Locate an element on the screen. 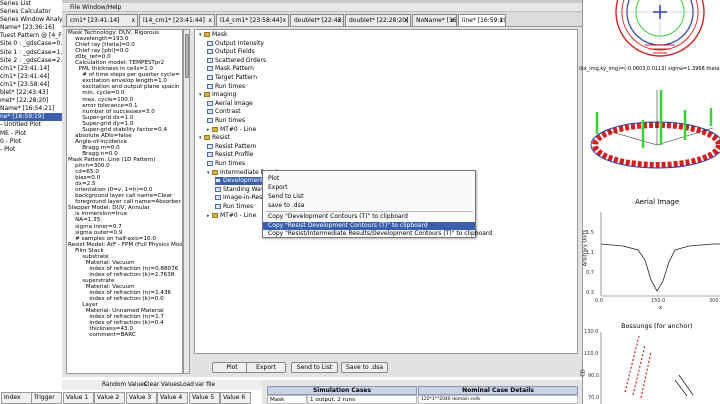  table-column-header: Index is located at coordinates (16, 398).